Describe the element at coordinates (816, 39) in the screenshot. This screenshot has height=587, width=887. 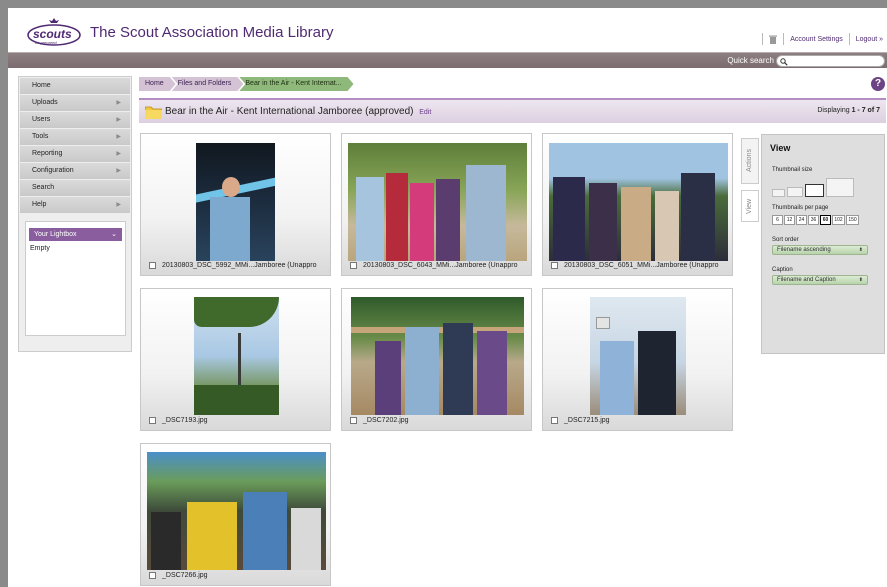
I see `account-settings-link: Account Settings` at that location.